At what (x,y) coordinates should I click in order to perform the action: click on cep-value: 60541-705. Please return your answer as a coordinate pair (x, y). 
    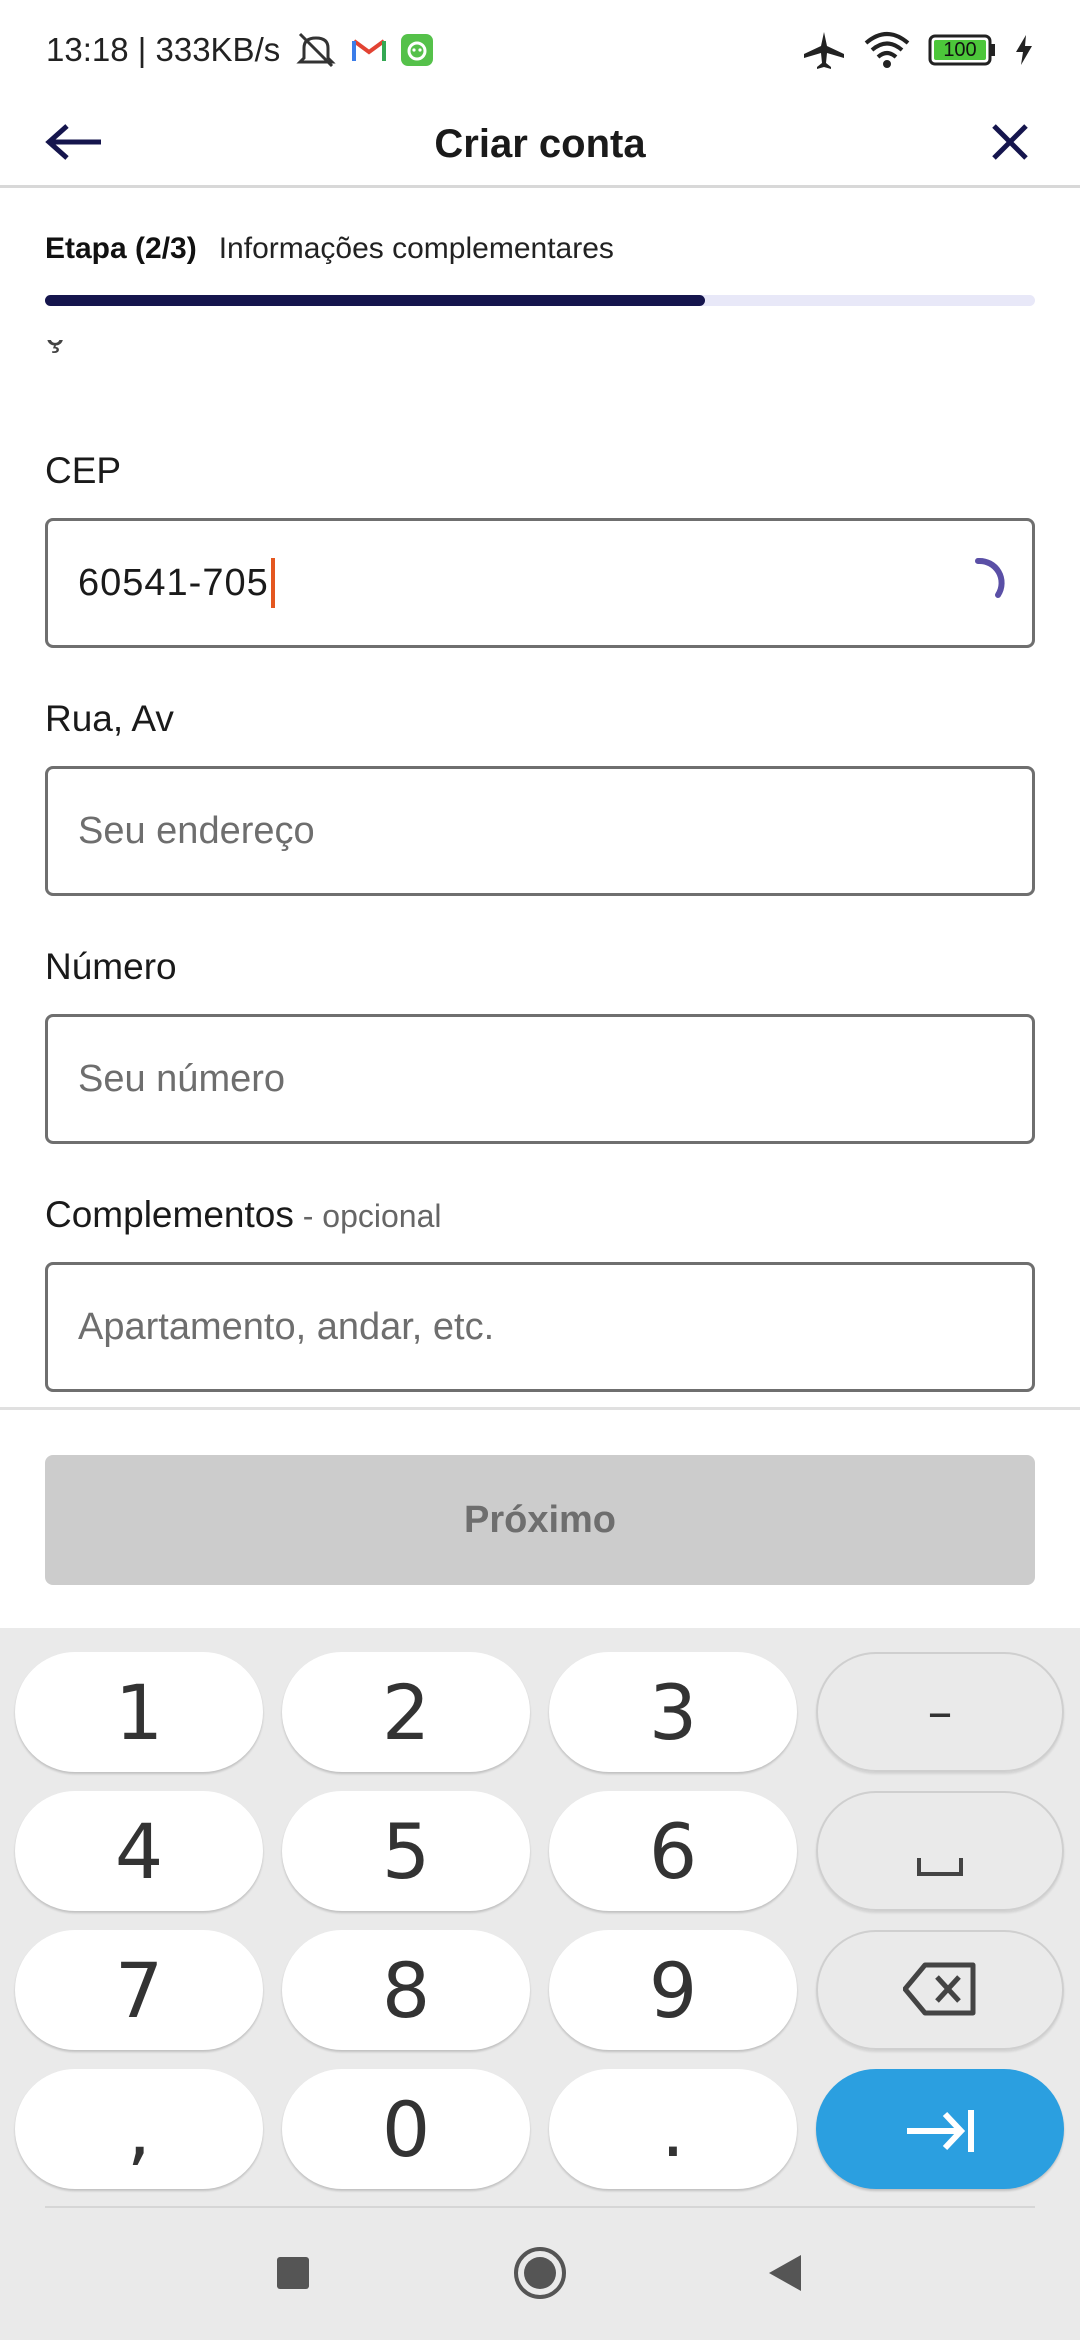
    Looking at the image, I should click on (173, 582).